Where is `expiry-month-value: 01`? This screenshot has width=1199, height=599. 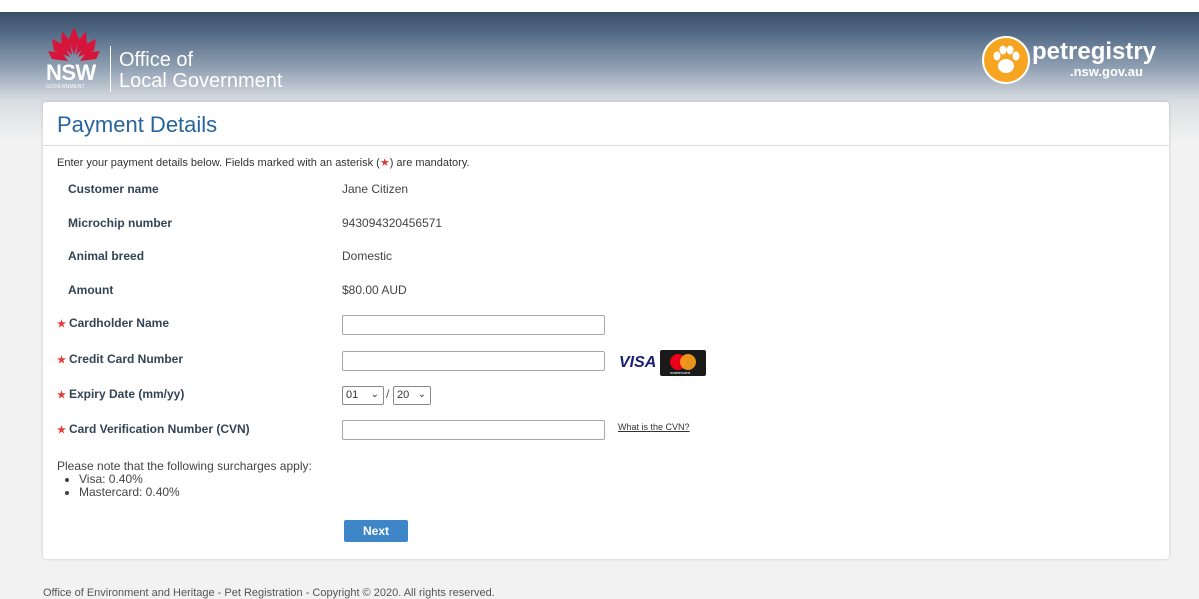
expiry-month-value: 01 is located at coordinates (352, 395).